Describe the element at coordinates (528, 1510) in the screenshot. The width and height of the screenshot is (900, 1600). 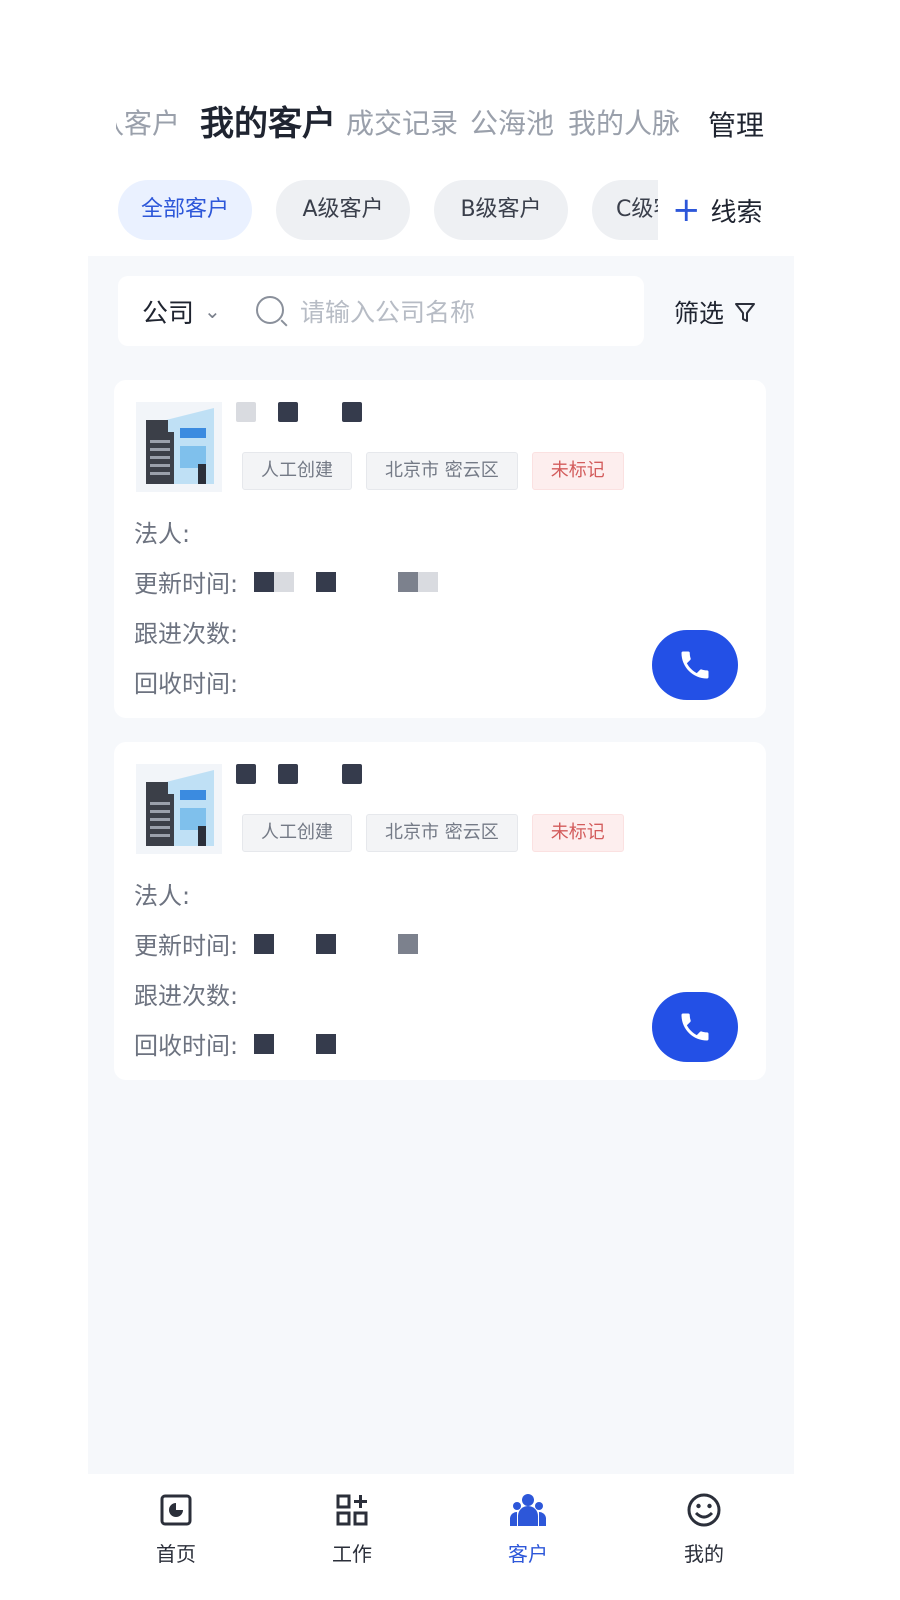
I see `people-icon` at that location.